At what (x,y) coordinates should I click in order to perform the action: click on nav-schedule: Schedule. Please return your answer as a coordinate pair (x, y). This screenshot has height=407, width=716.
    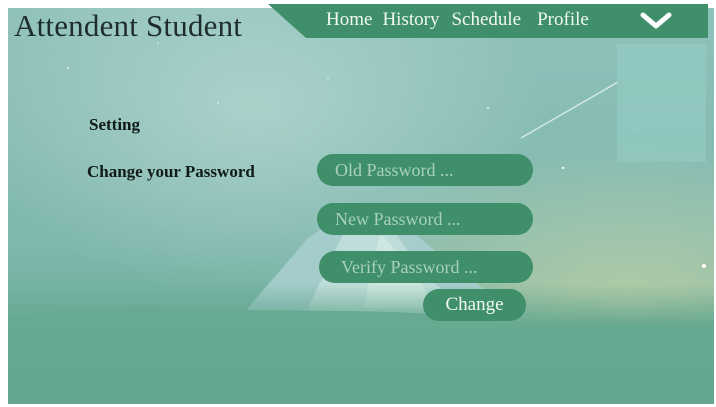
    Looking at the image, I should click on (486, 21).